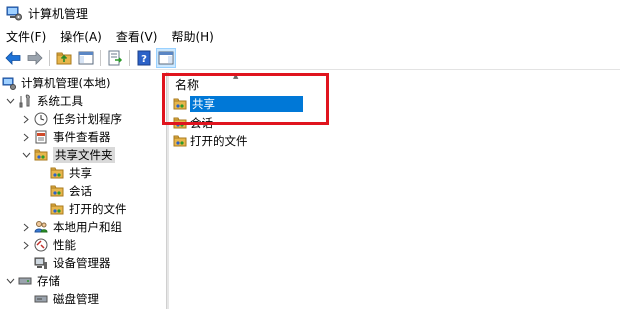 This screenshot has width=620, height=309. What do you see at coordinates (192, 36) in the screenshot?
I see `menu-help: 帮助(H)` at bounding box center [192, 36].